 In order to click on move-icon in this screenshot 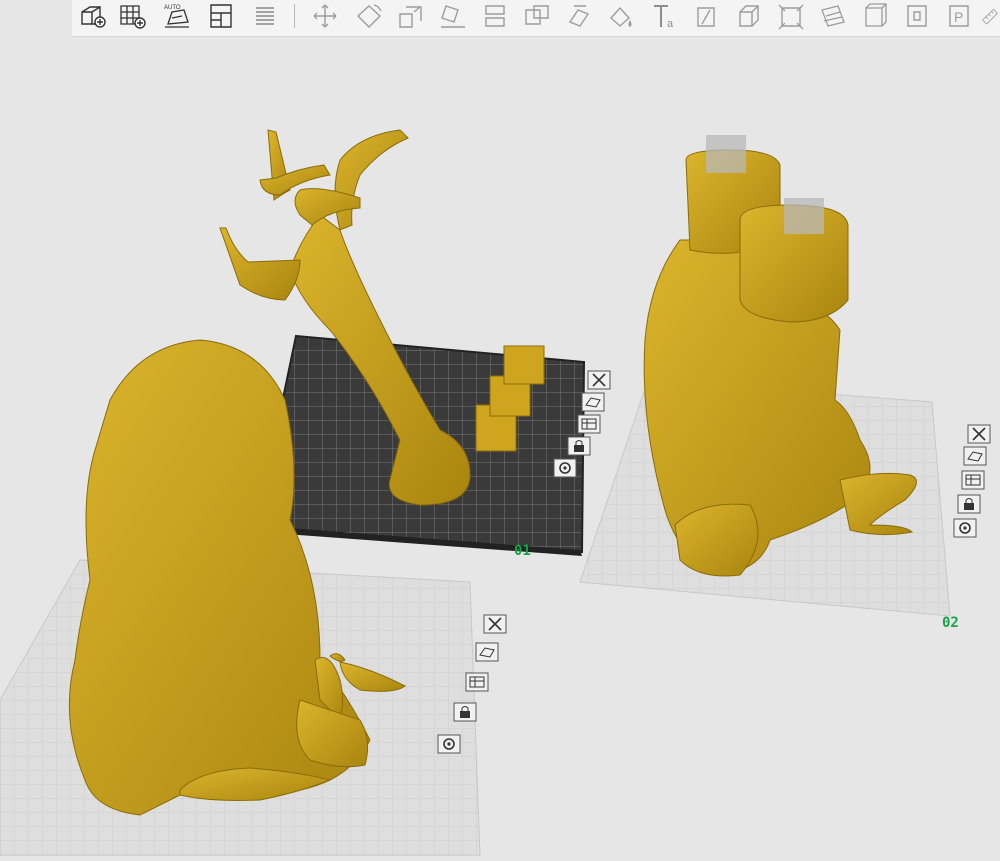, I will do `click(325, 16)`.